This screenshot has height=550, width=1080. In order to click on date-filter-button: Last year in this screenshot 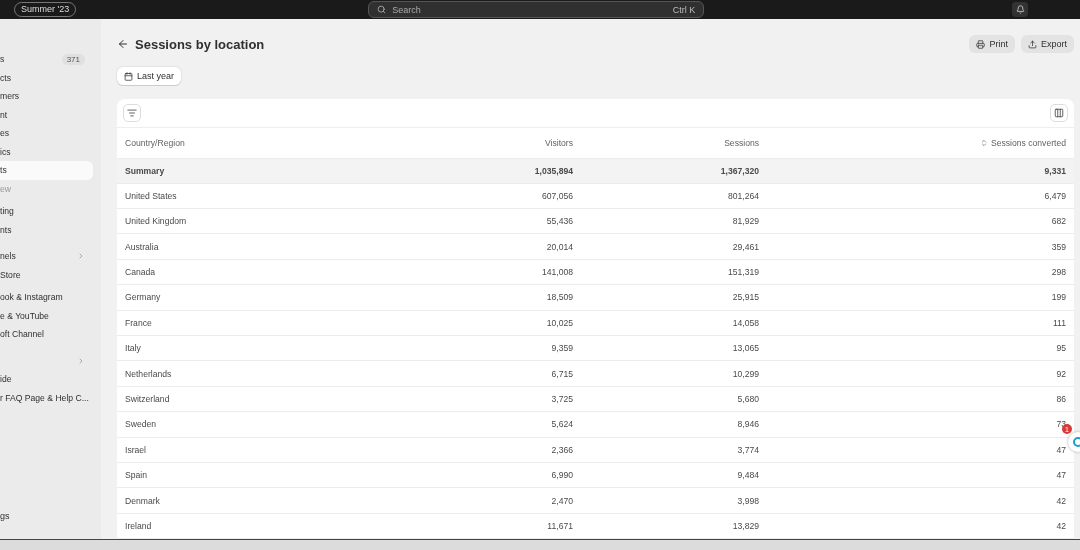, I will do `click(149, 76)`.